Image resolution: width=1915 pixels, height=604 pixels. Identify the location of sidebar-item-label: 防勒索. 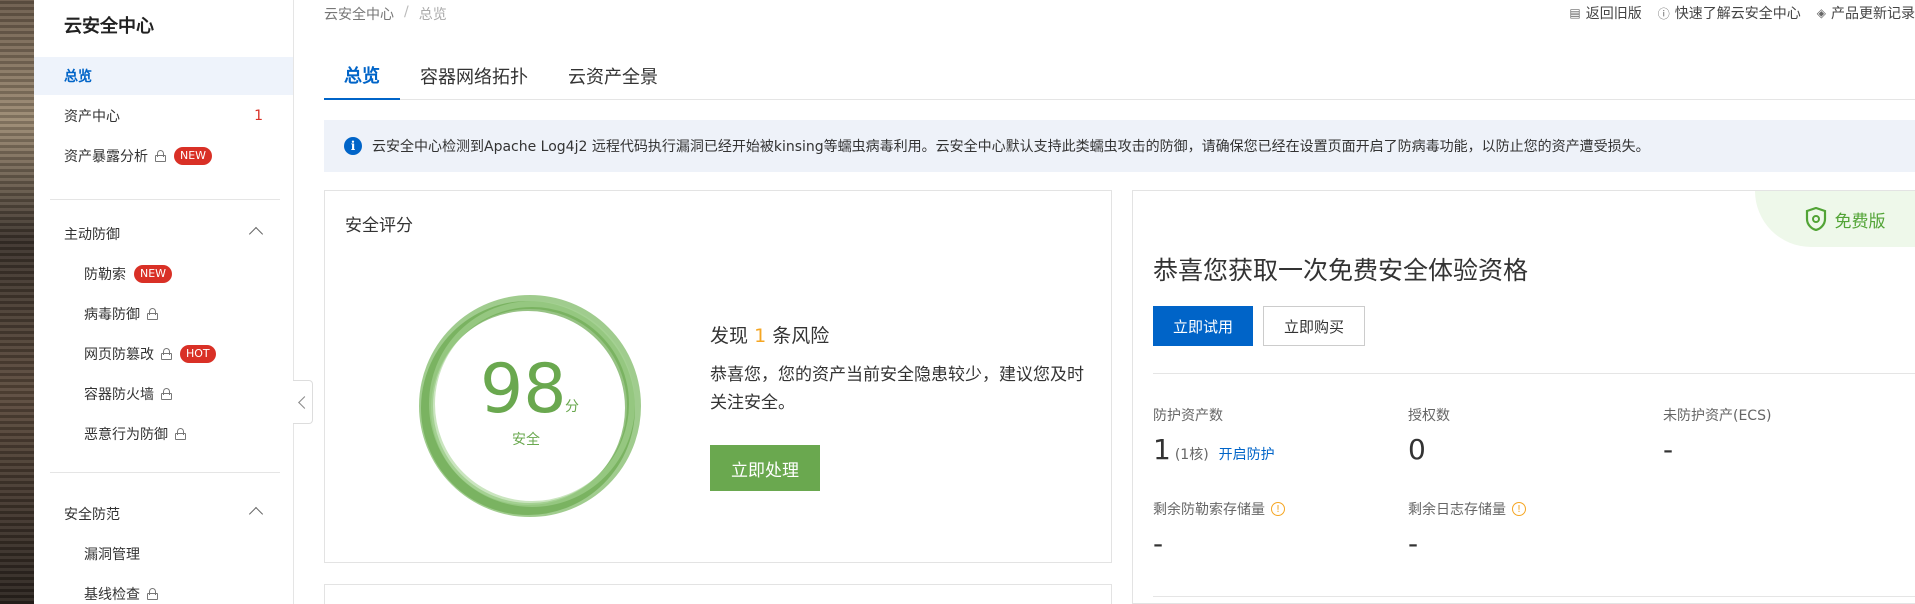
(105, 275).